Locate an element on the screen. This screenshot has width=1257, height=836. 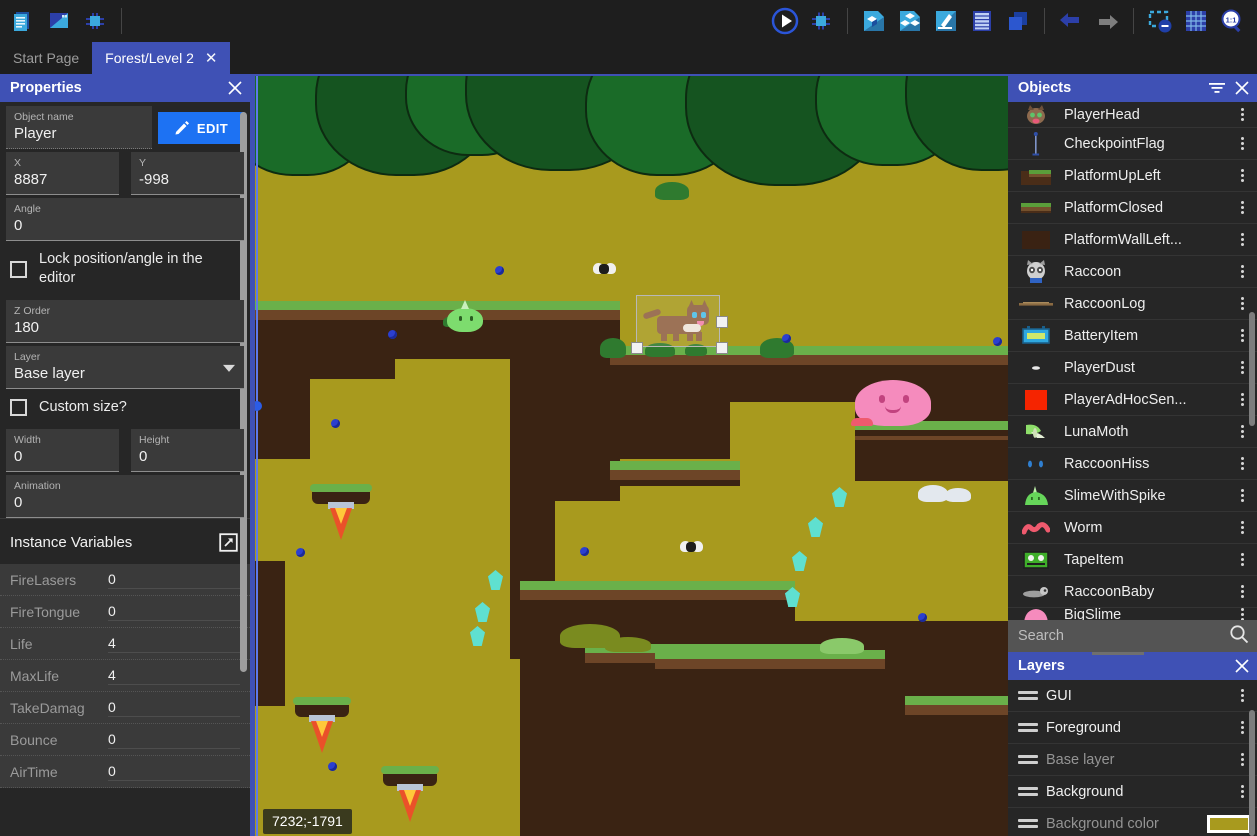
debugger-icon is located at coordinates (95, 21).